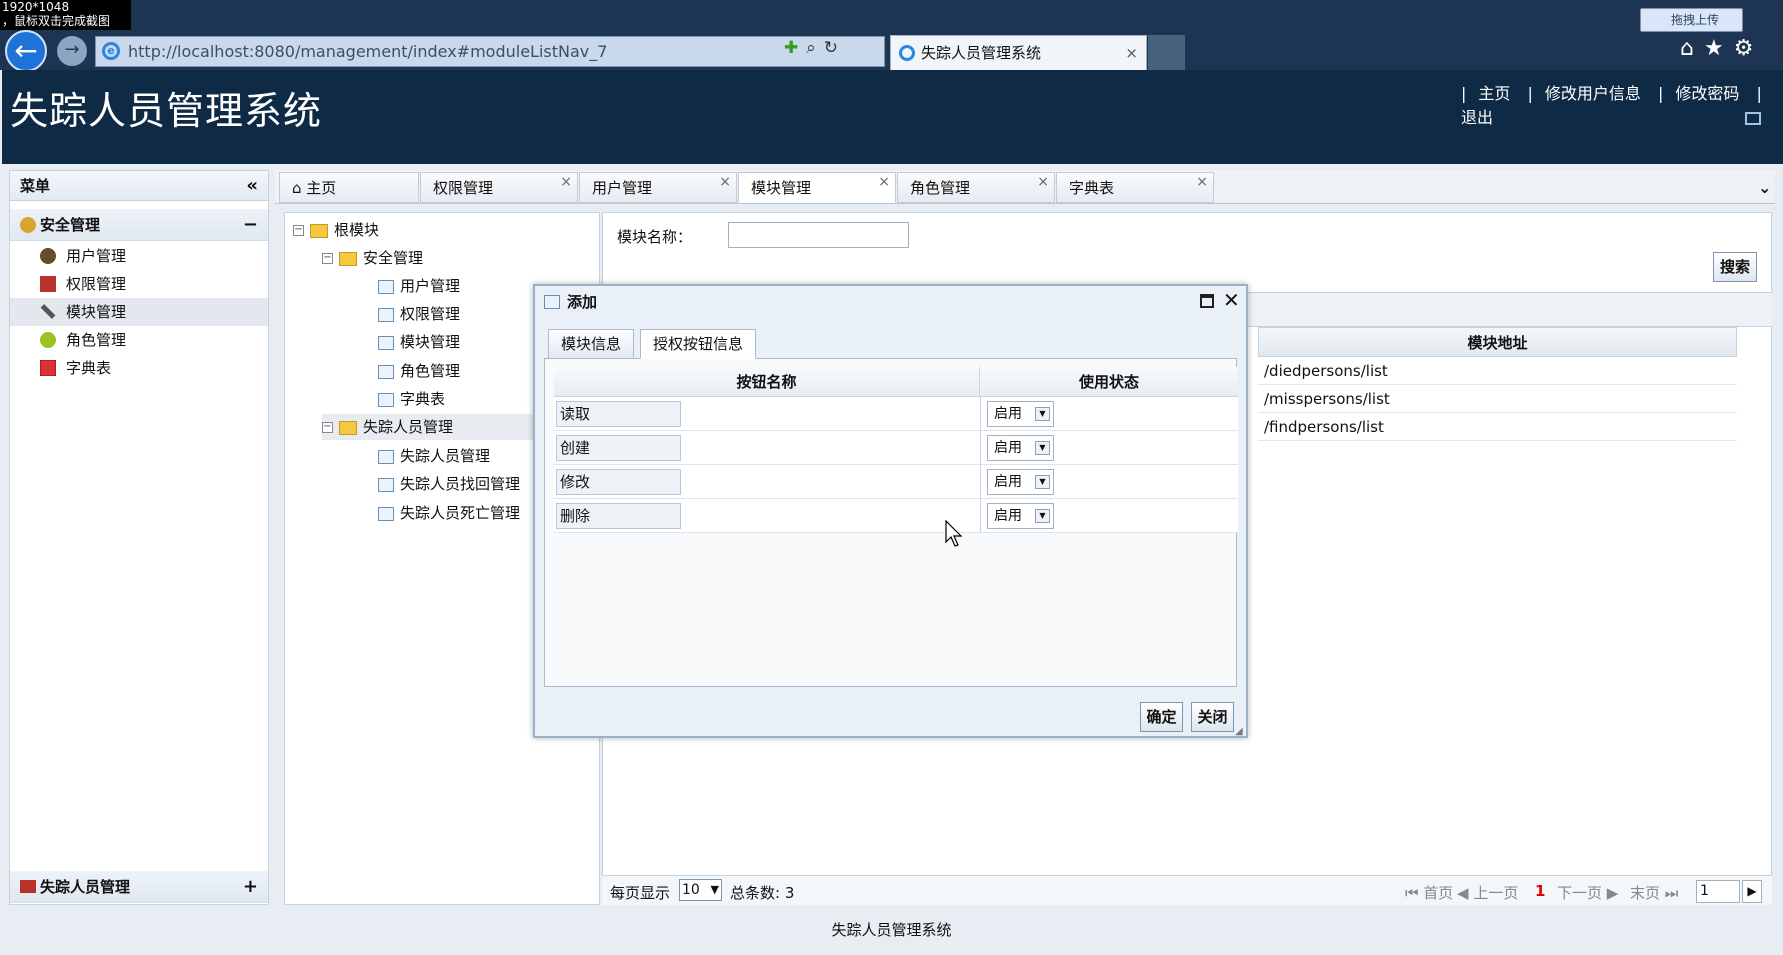  I want to click on key-icon, so click(28, 225).